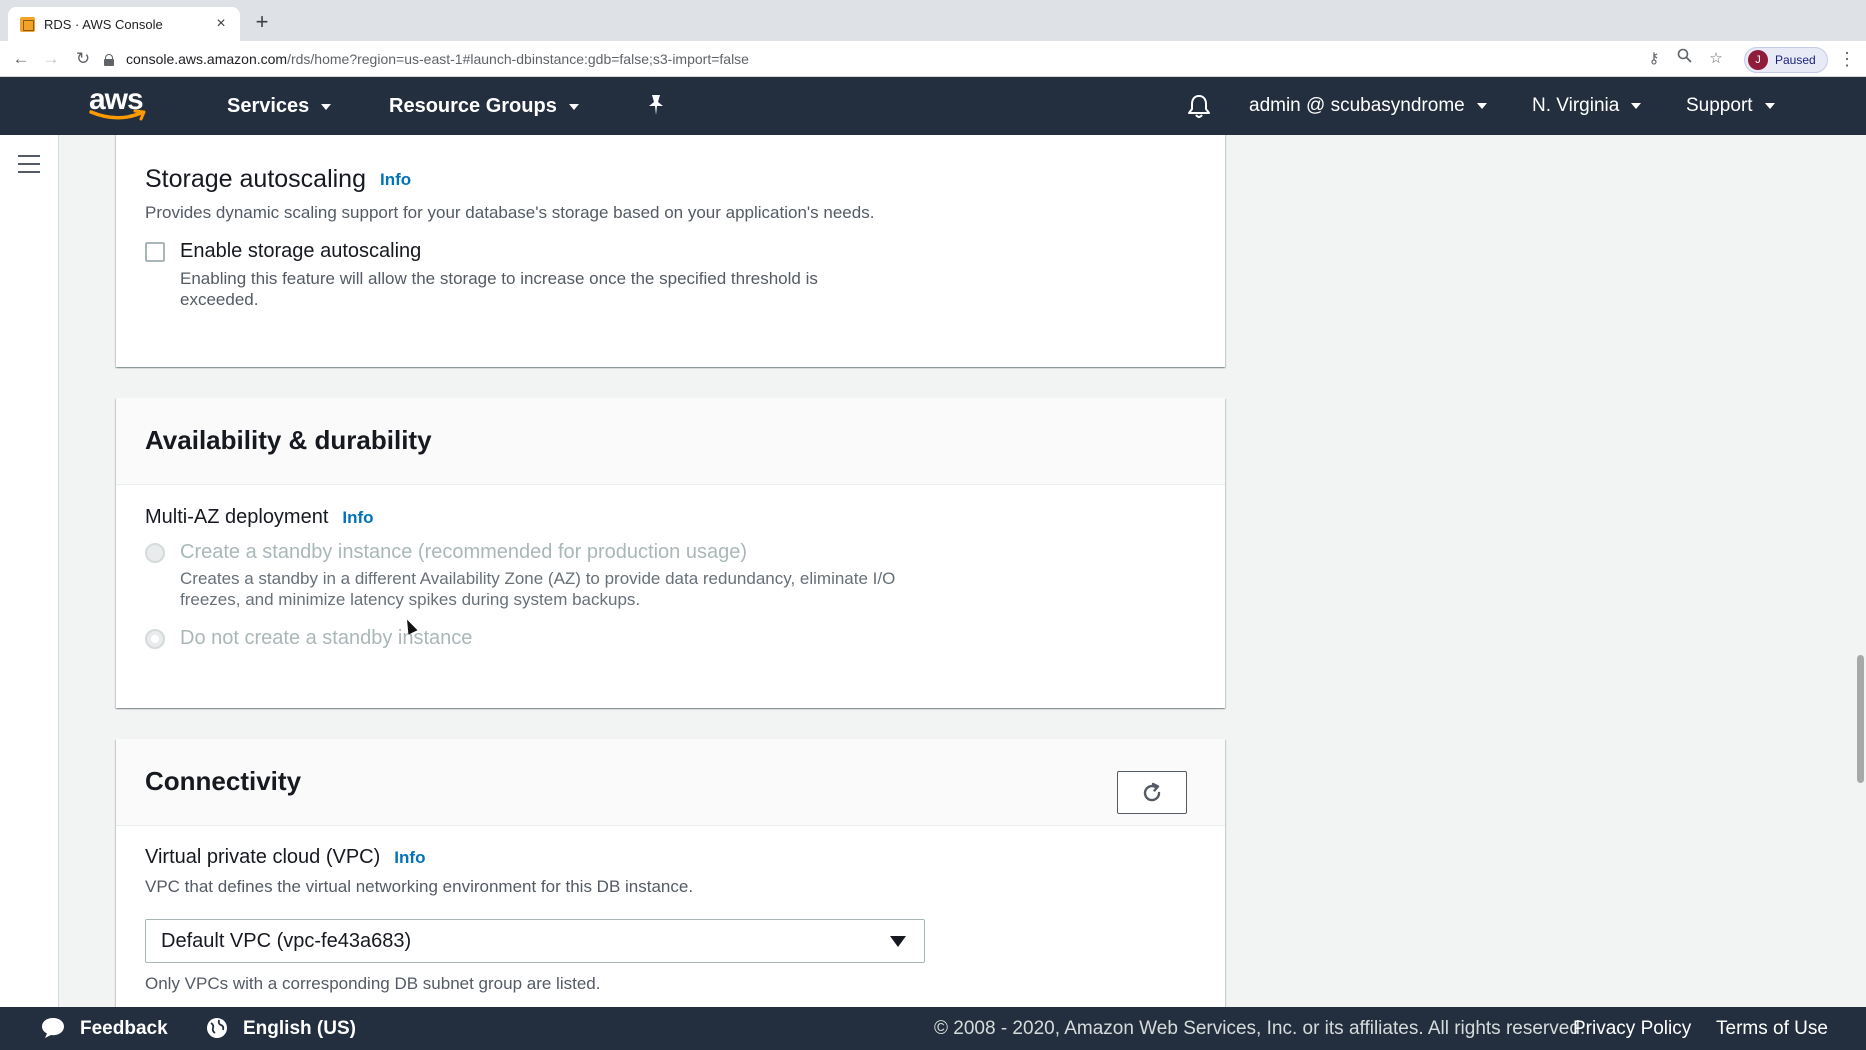 The image size is (1866, 1050). Describe the element at coordinates (1847, 59) in the screenshot. I see `browser-menu-icon: ⋮` at that location.